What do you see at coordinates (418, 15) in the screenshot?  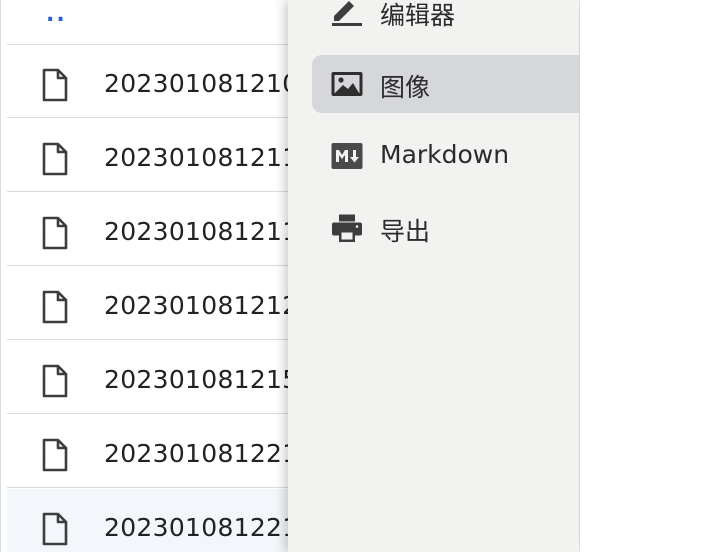 I see `menu-item-label: 编辑器` at bounding box center [418, 15].